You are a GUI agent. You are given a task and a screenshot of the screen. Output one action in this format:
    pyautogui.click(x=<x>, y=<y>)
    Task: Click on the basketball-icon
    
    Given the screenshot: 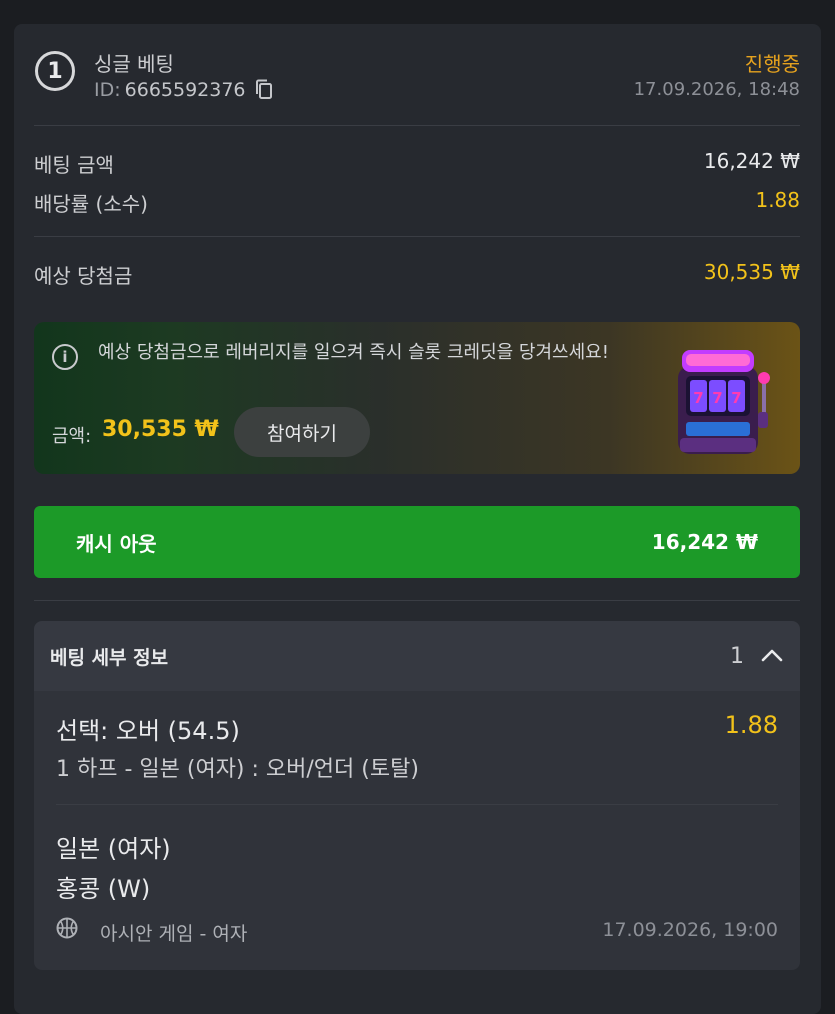 What is the action you would take?
    pyautogui.click(x=67, y=928)
    